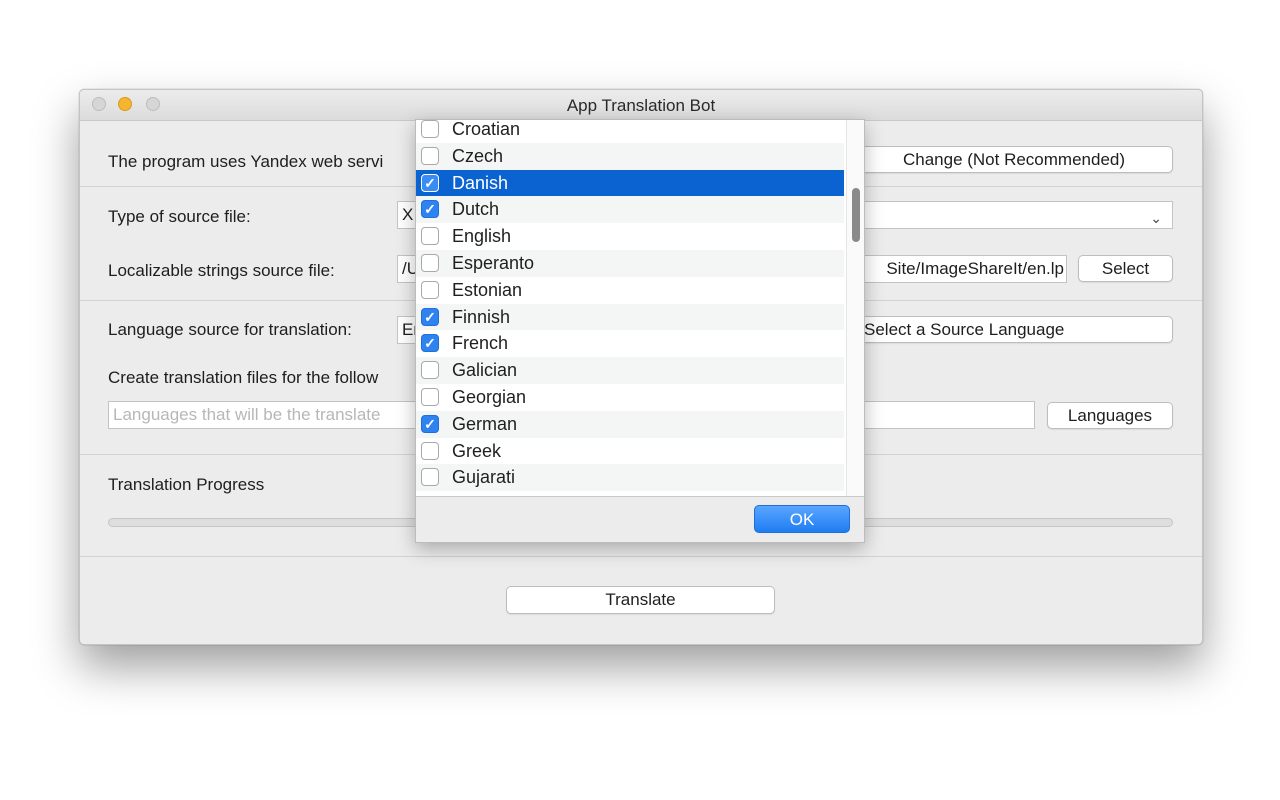 The width and height of the screenshot is (1280, 800). Describe the element at coordinates (481, 316) in the screenshot. I see `language-label: Finnish` at that location.